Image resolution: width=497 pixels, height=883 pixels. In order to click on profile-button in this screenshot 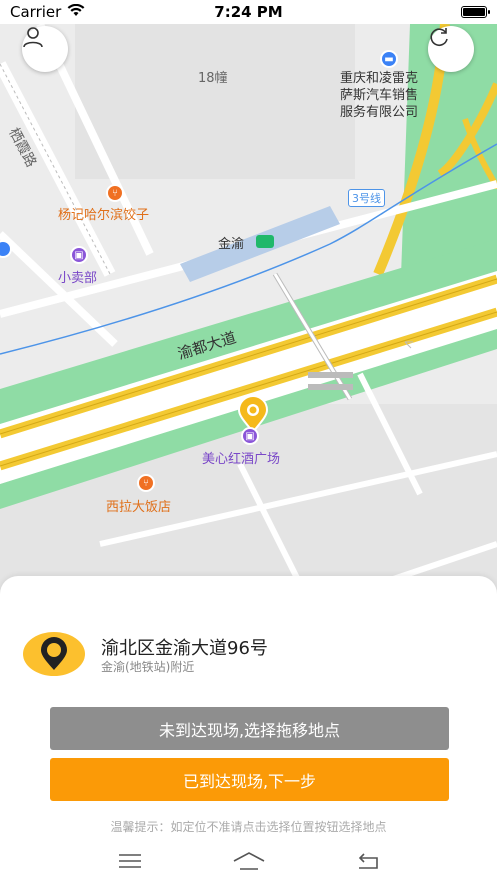, I will do `click(45, 49)`.